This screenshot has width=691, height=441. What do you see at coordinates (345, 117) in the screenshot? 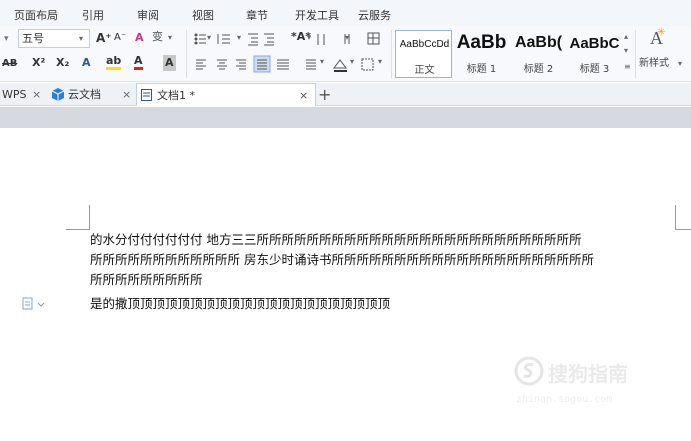
I see `ruler-strip` at bounding box center [345, 117].